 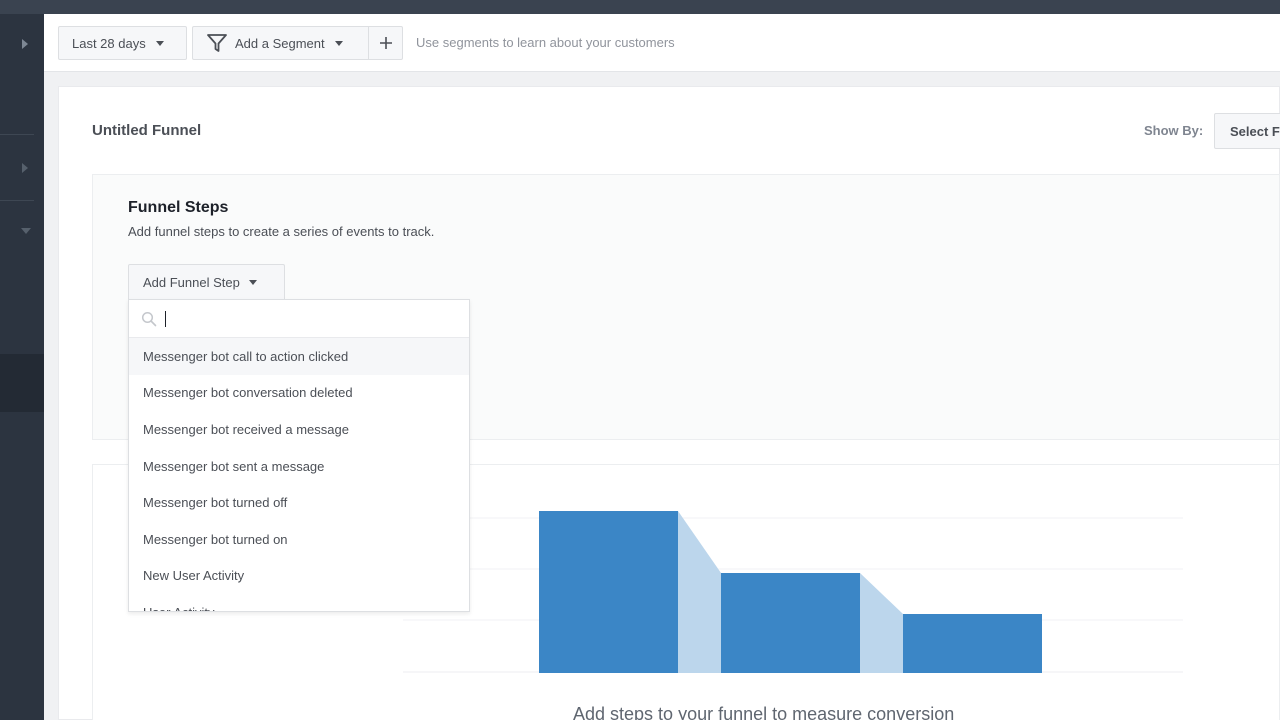 I want to click on segment-control: Add a Segment, so click(x=297, y=43).